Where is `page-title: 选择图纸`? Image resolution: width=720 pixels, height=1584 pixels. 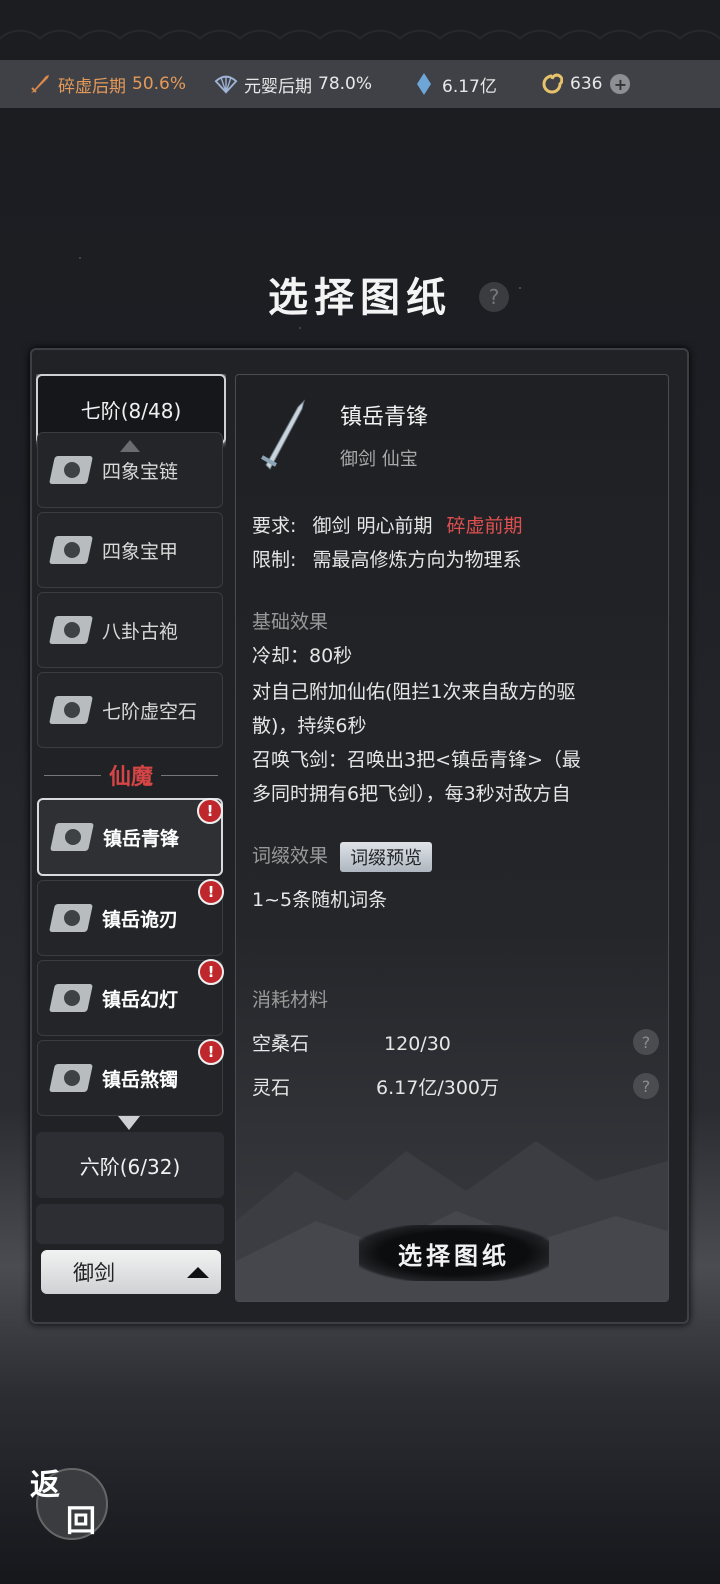 page-title: 选择图纸 is located at coordinates (360, 297).